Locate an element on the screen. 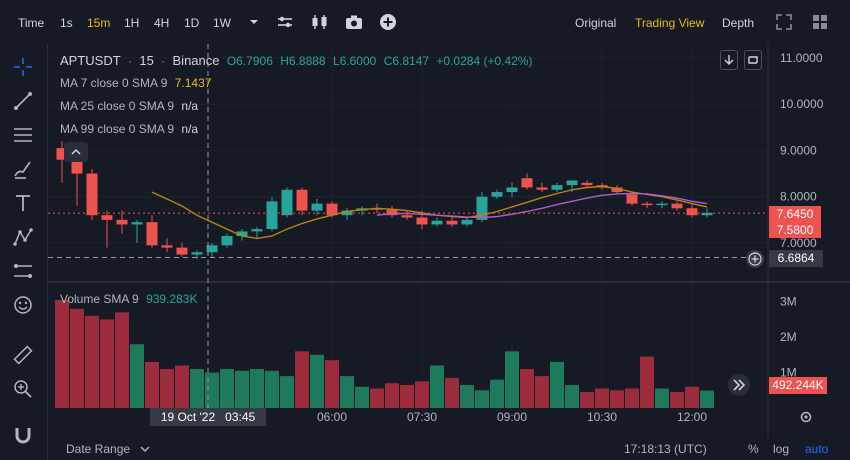  utc-clock: 17:18:13 (UTC) is located at coordinates (665, 449).